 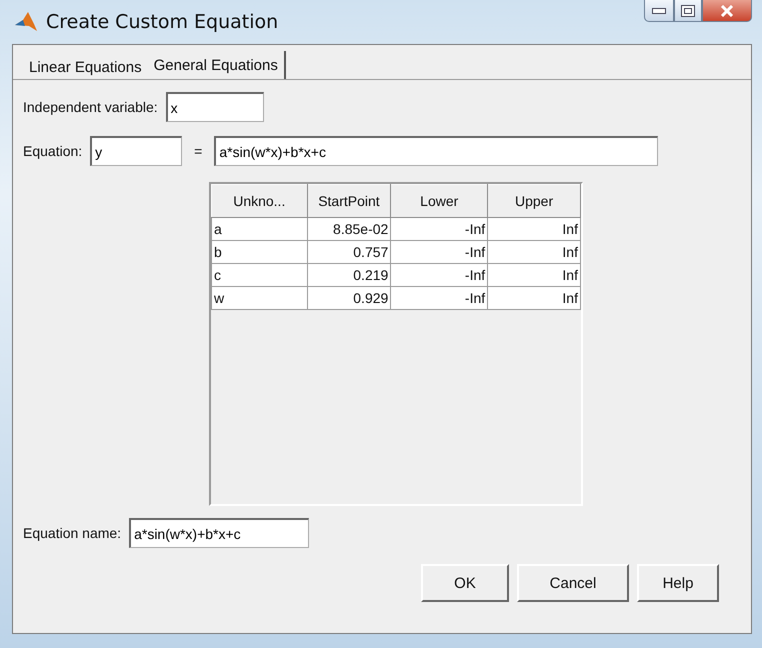 I want to click on equals-sign: =, so click(x=198, y=151).